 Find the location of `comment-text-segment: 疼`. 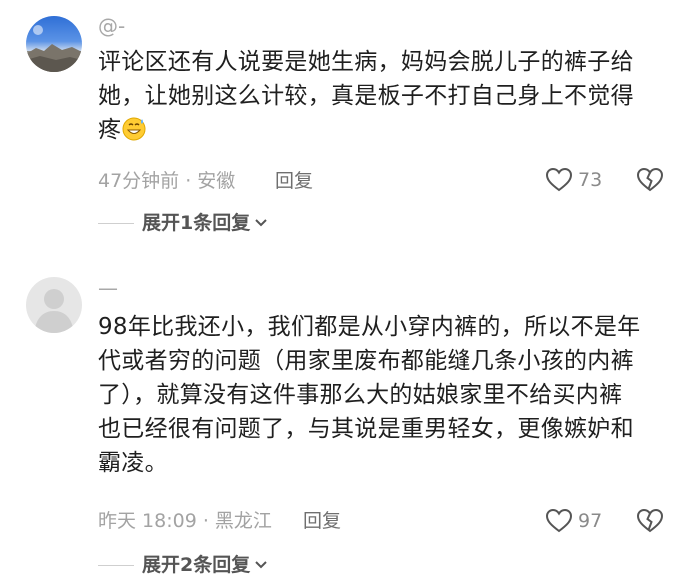

comment-text-segment: 疼 is located at coordinates (110, 130).